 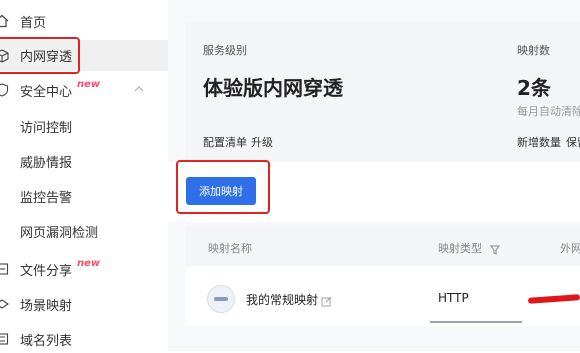 I want to click on column-header-external: 外网, so click(x=570, y=248).